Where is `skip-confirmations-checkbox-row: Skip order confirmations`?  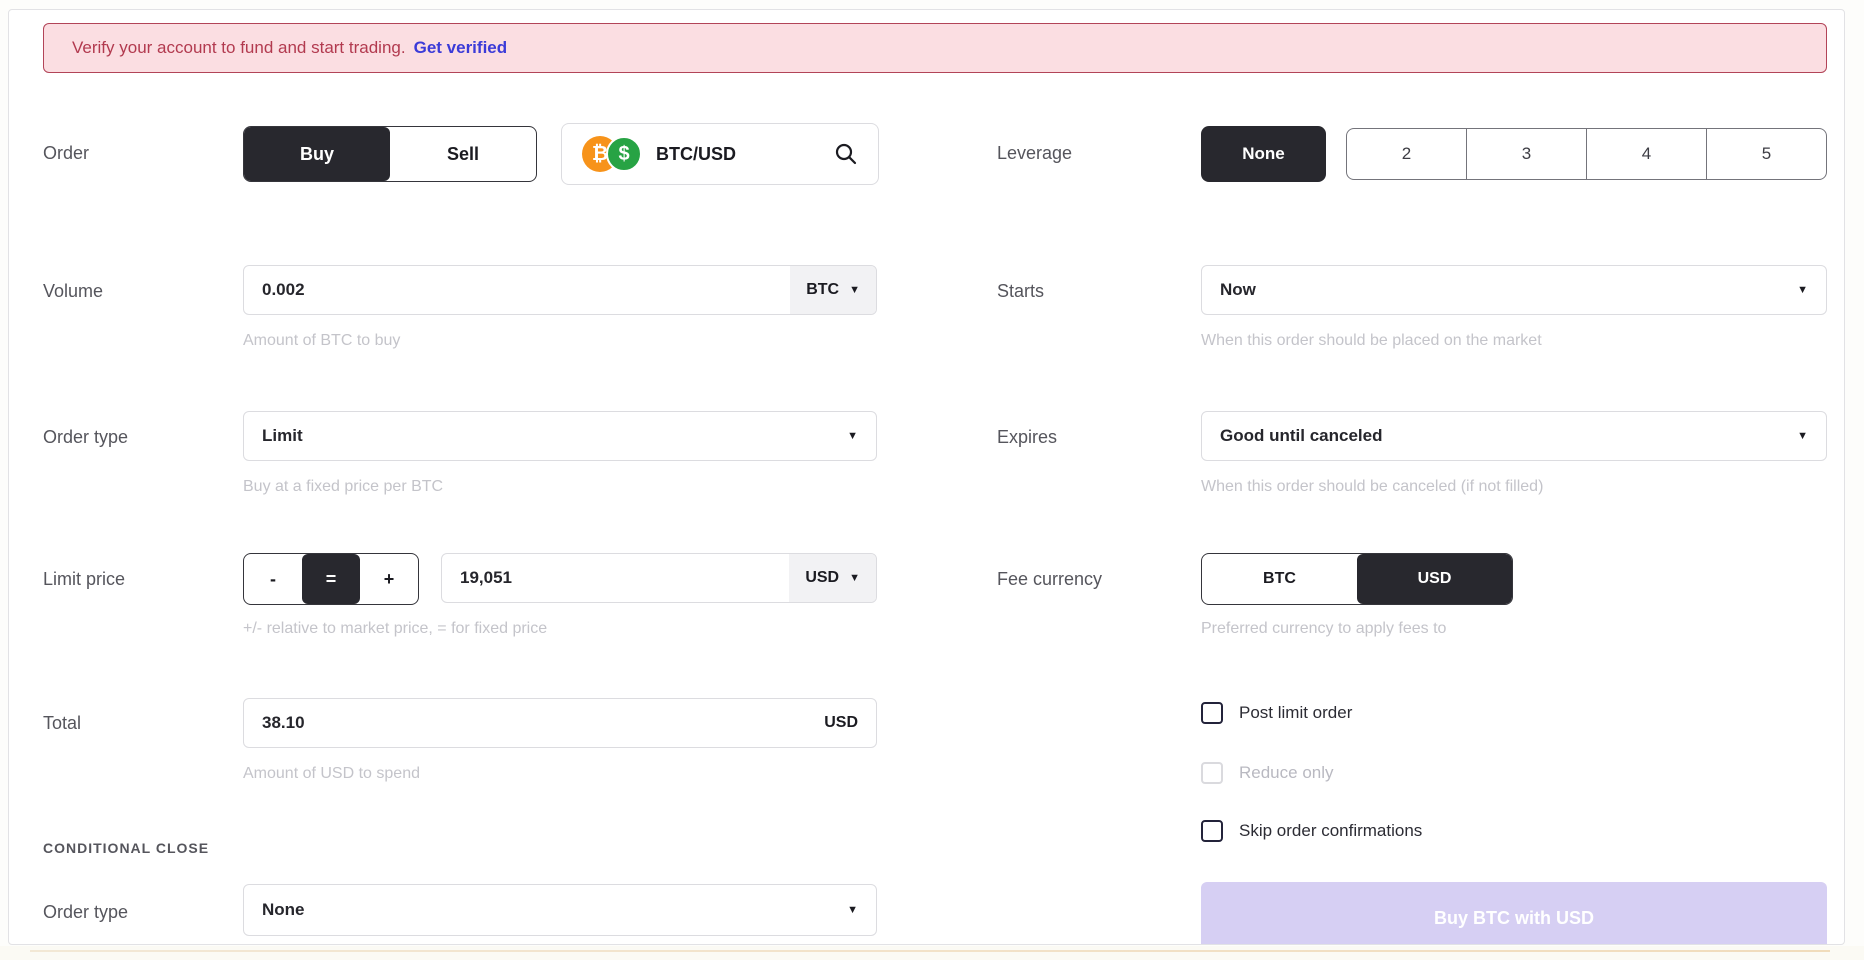
skip-confirmations-checkbox-row: Skip order confirmations is located at coordinates (1311, 831).